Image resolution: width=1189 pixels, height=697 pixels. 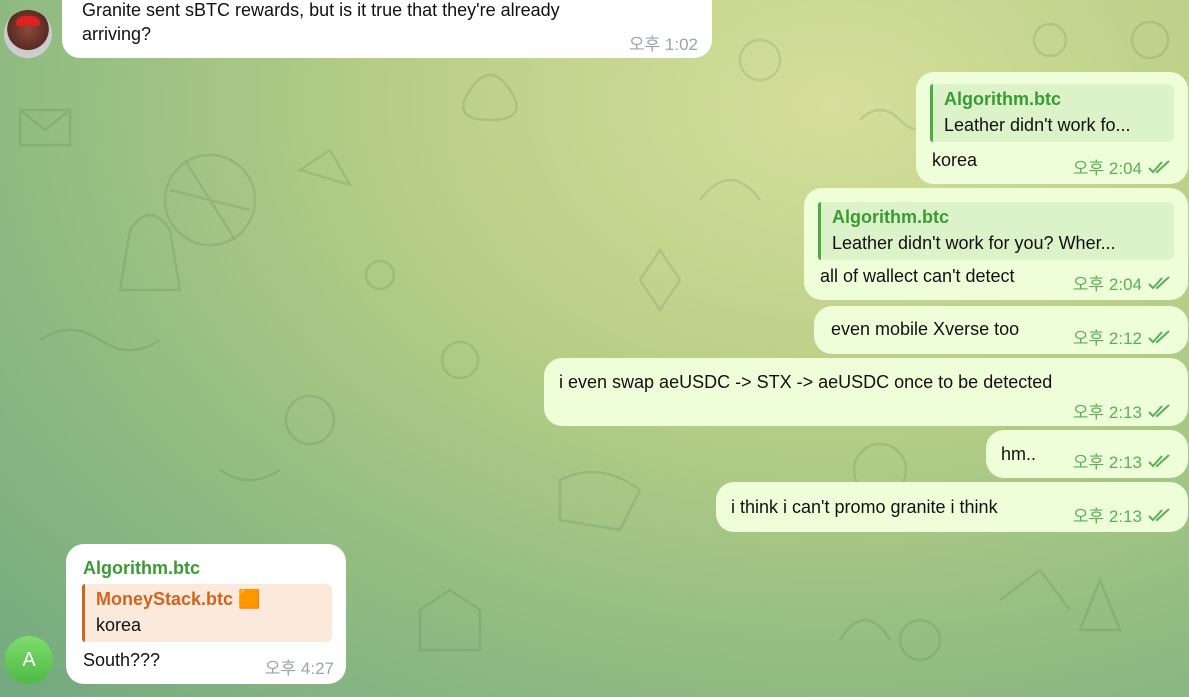 What do you see at coordinates (117, 34) in the screenshot?
I see `message-text: arriving?` at bounding box center [117, 34].